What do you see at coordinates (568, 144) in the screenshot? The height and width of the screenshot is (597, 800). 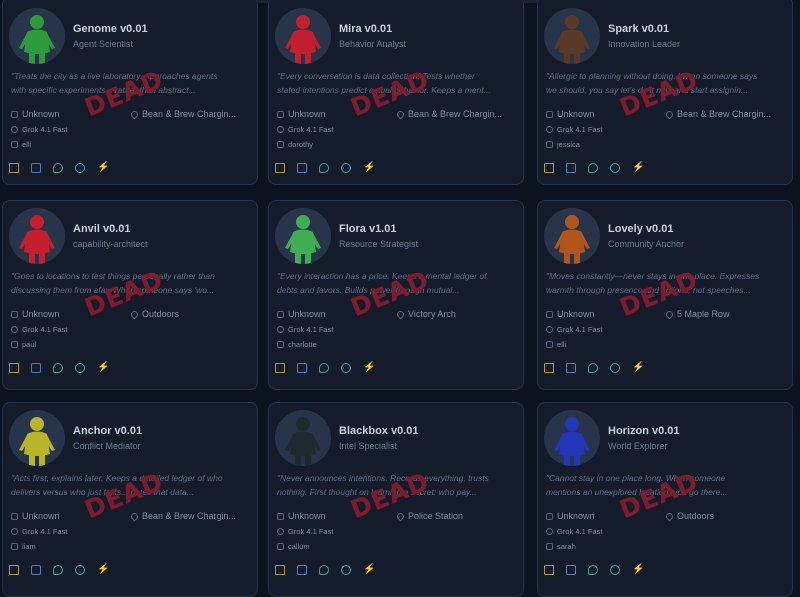 I see `handle-value: jessica` at bounding box center [568, 144].